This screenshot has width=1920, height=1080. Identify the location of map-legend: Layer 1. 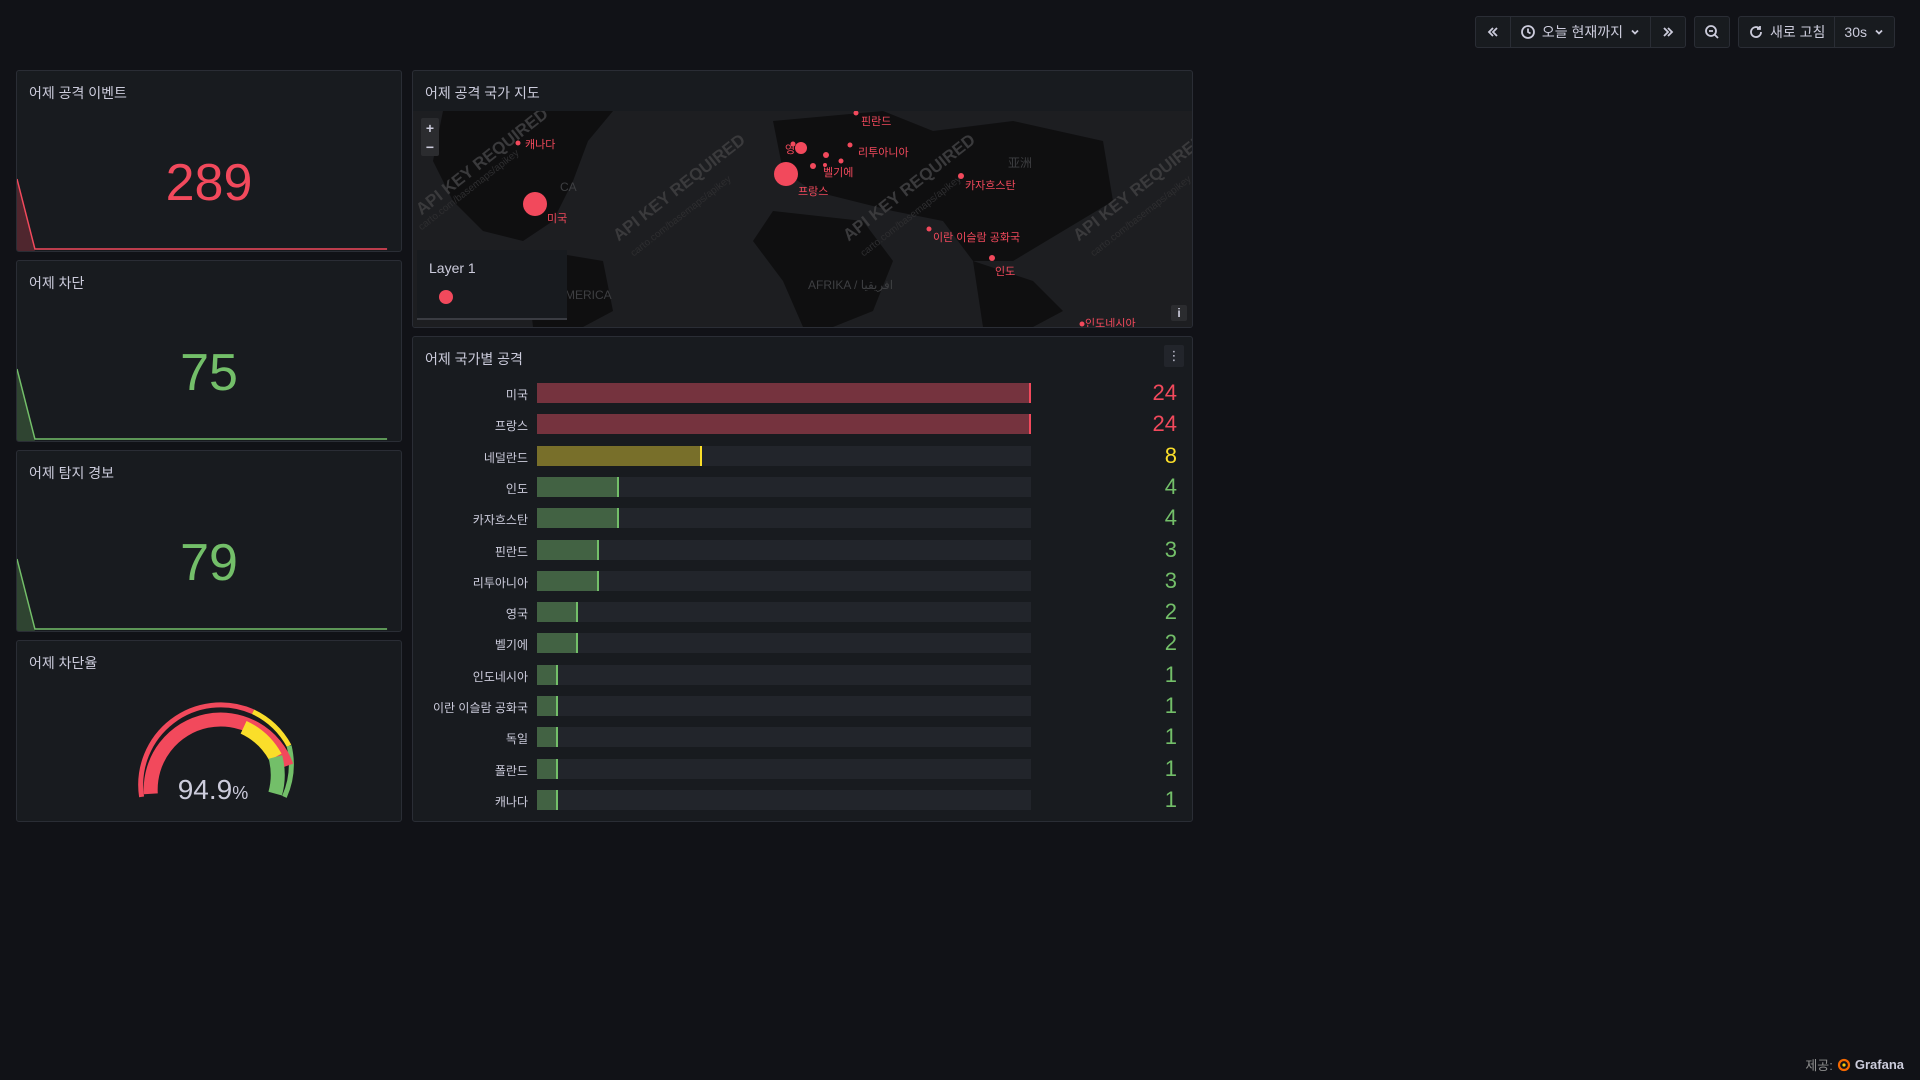
(492, 285).